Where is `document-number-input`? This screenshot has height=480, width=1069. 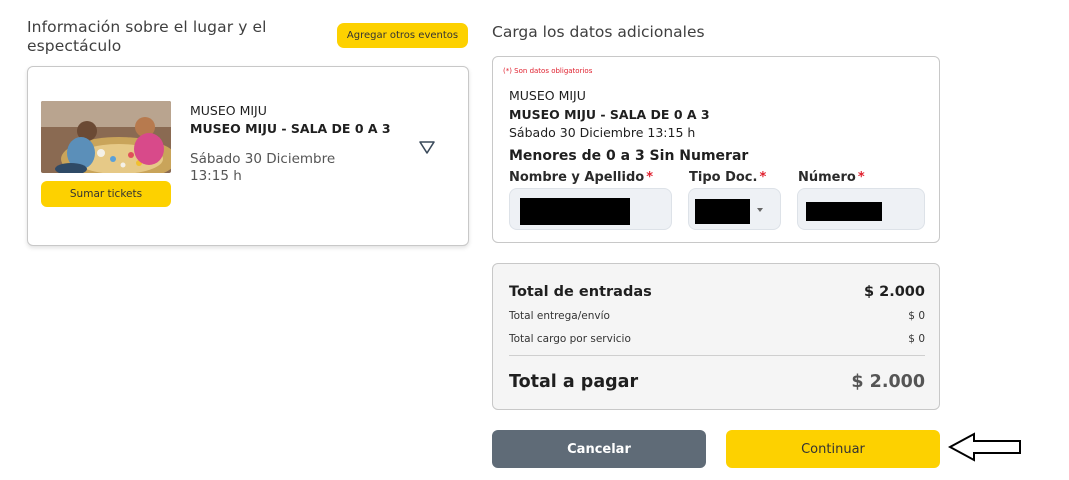
document-number-input is located at coordinates (861, 209).